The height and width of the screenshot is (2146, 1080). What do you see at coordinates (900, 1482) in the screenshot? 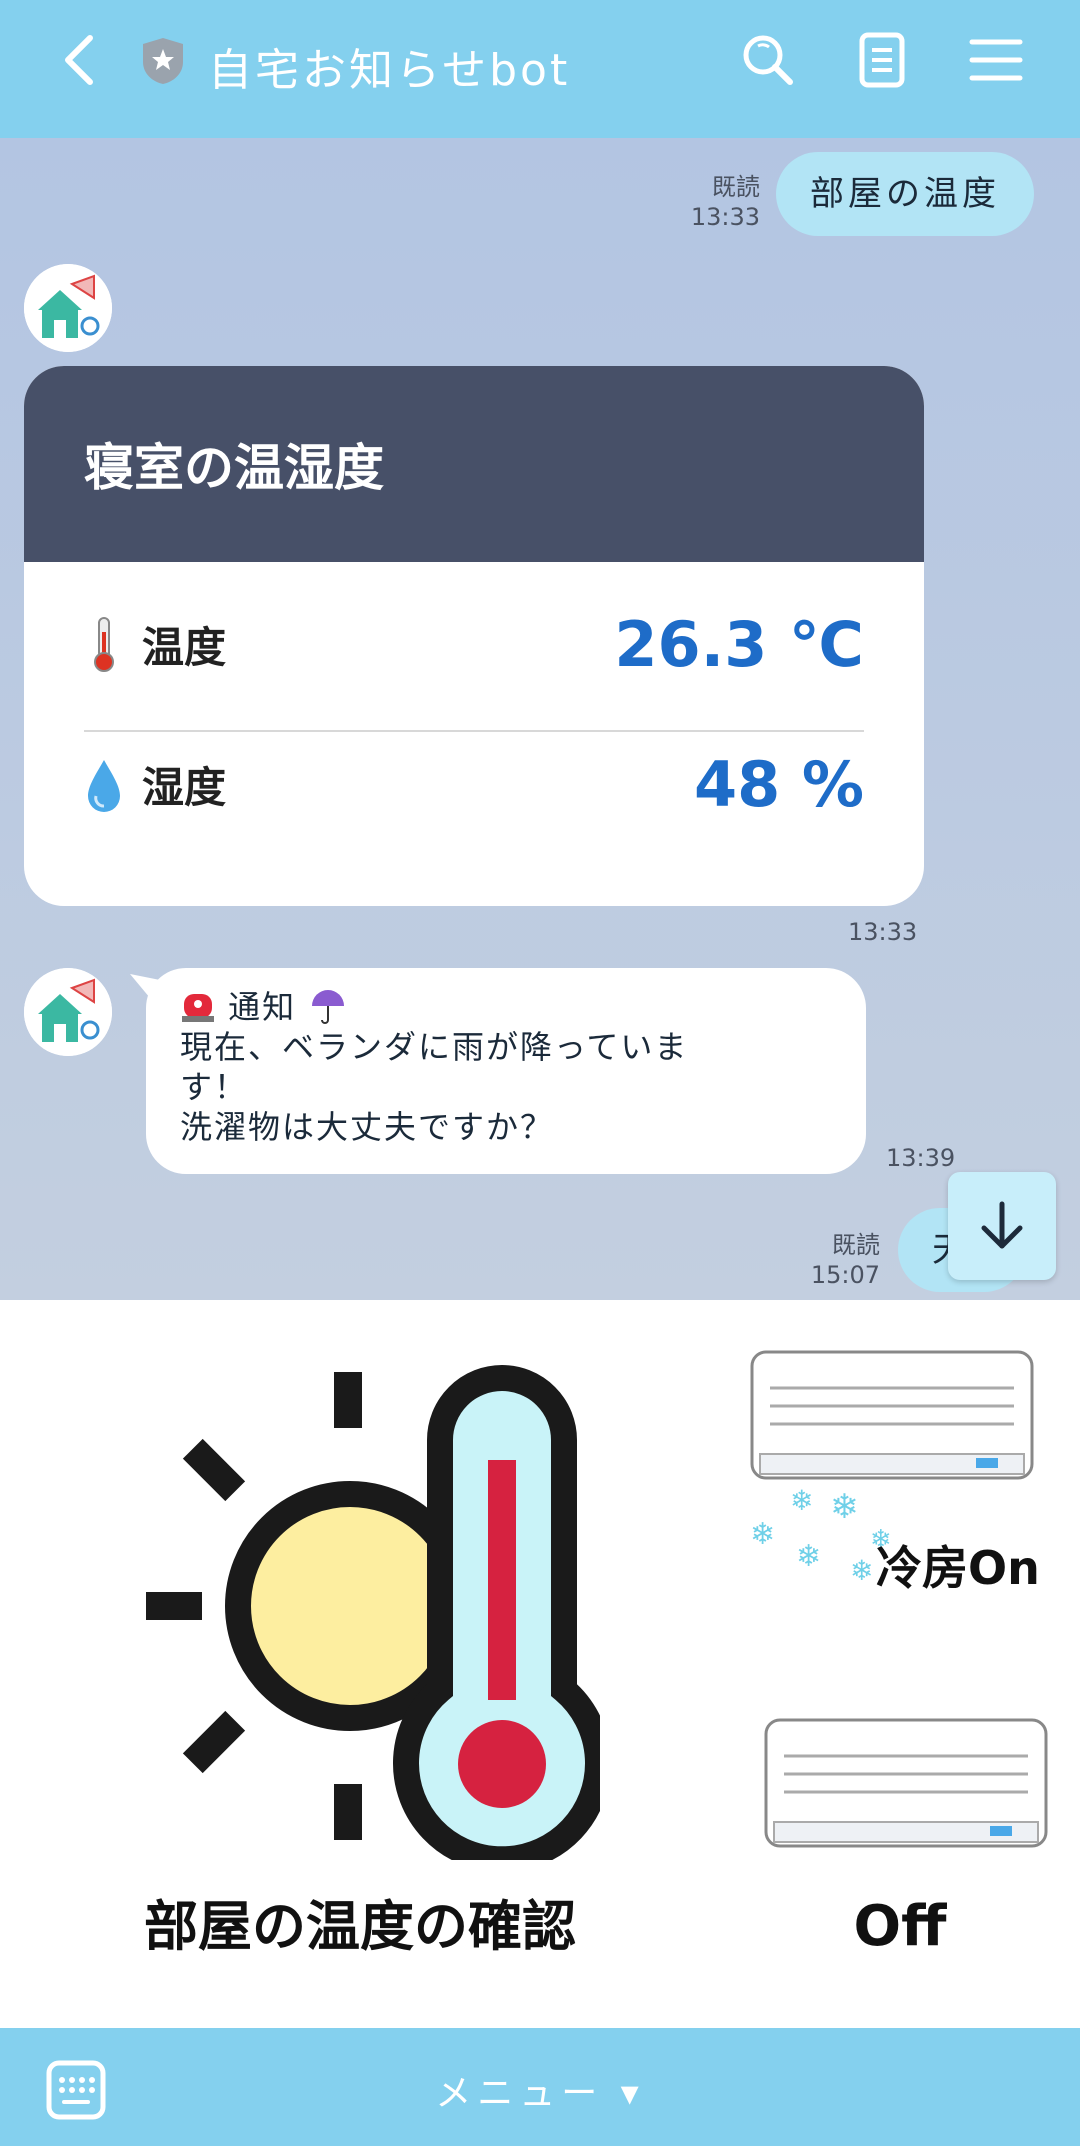
I see `cooling-on-button: ❄ ❄ ❄ ❄ ❄ ❄ 冷房On` at bounding box center [900, 1482].